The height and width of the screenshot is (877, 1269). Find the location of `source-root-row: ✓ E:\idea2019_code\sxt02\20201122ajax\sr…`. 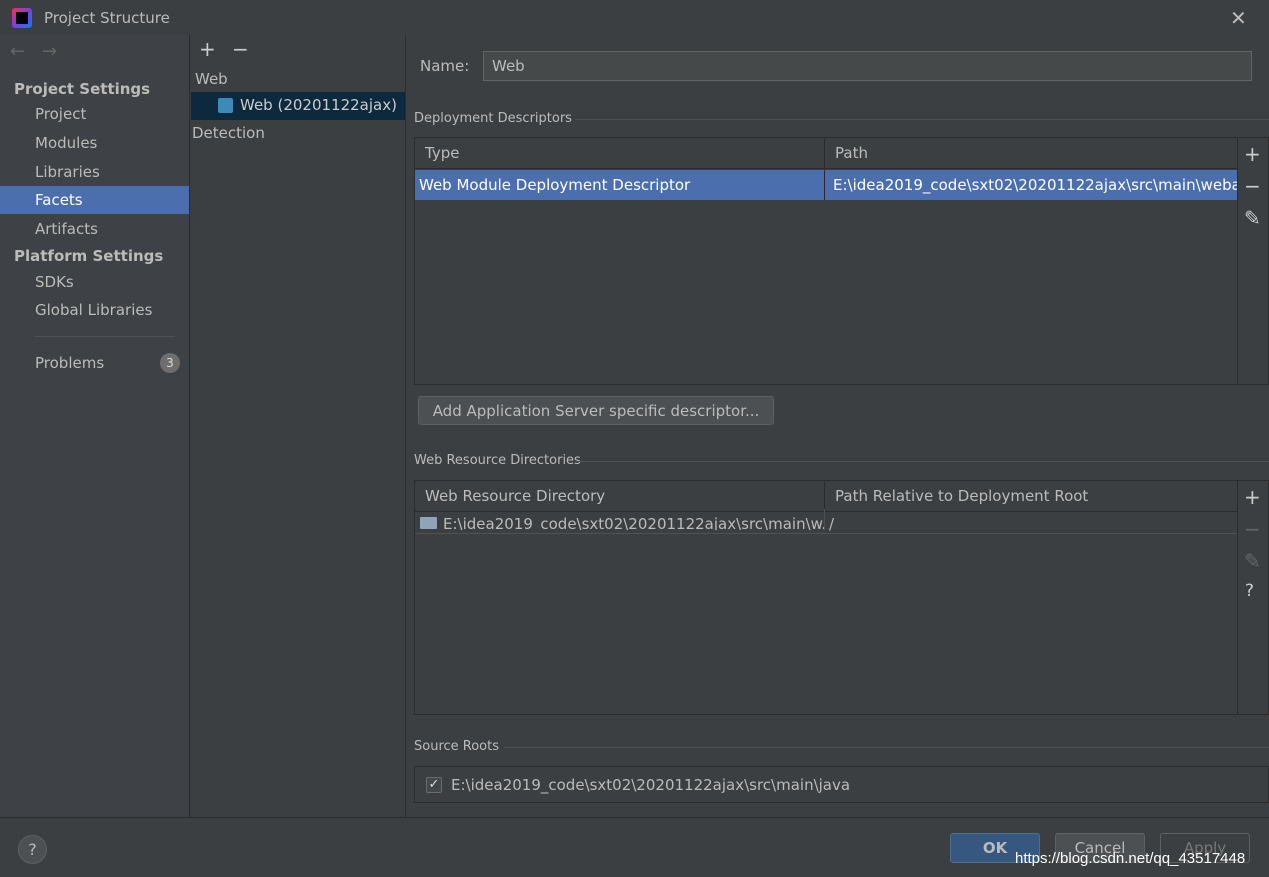

source-root-row: ✓ E:\idea2019_code\sxt02\20201122ajax\sr… is located at coordinates (841, 784).